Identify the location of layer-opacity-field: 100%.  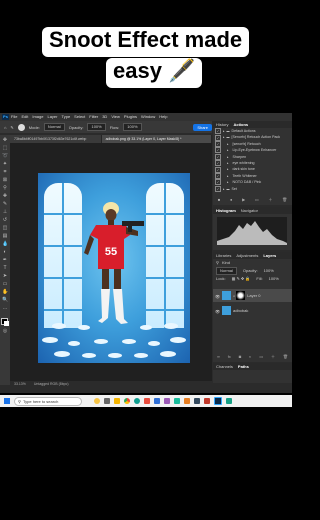
(269, 271).